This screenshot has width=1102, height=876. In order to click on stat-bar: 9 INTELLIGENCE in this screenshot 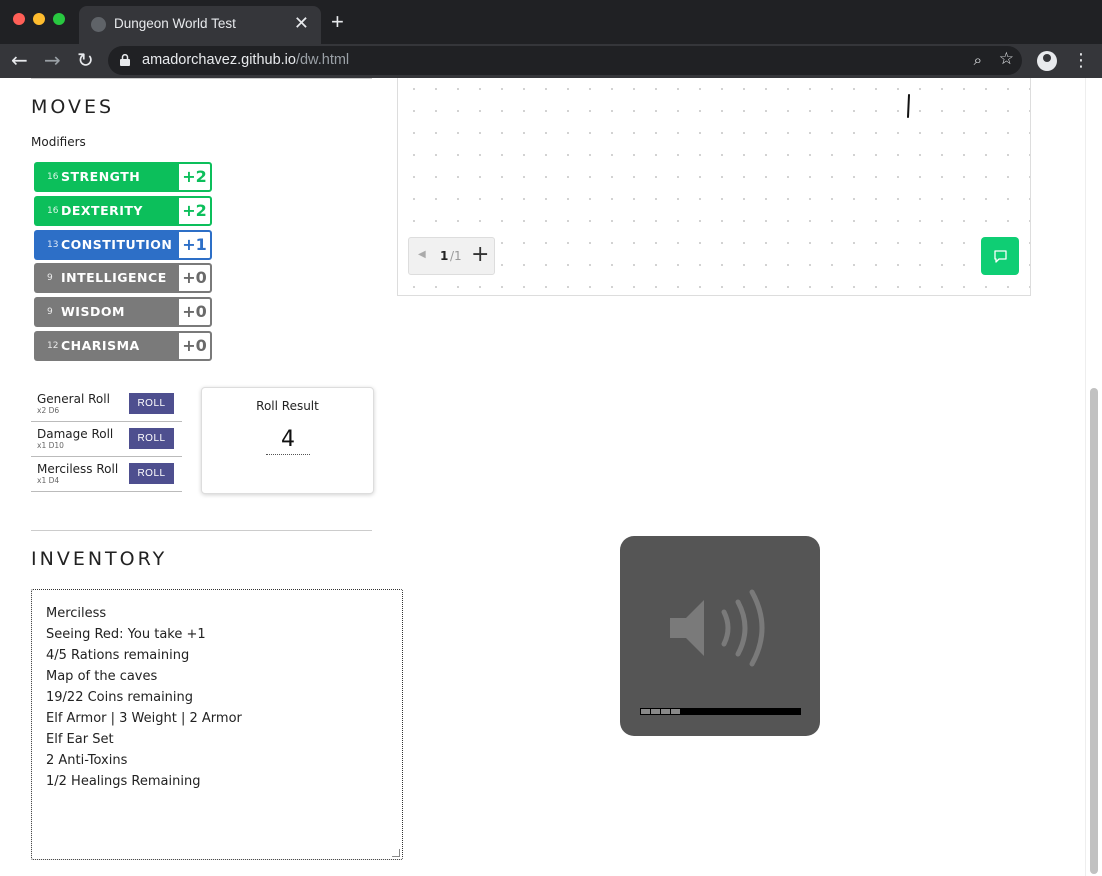, I will do `click(106, 278)`.